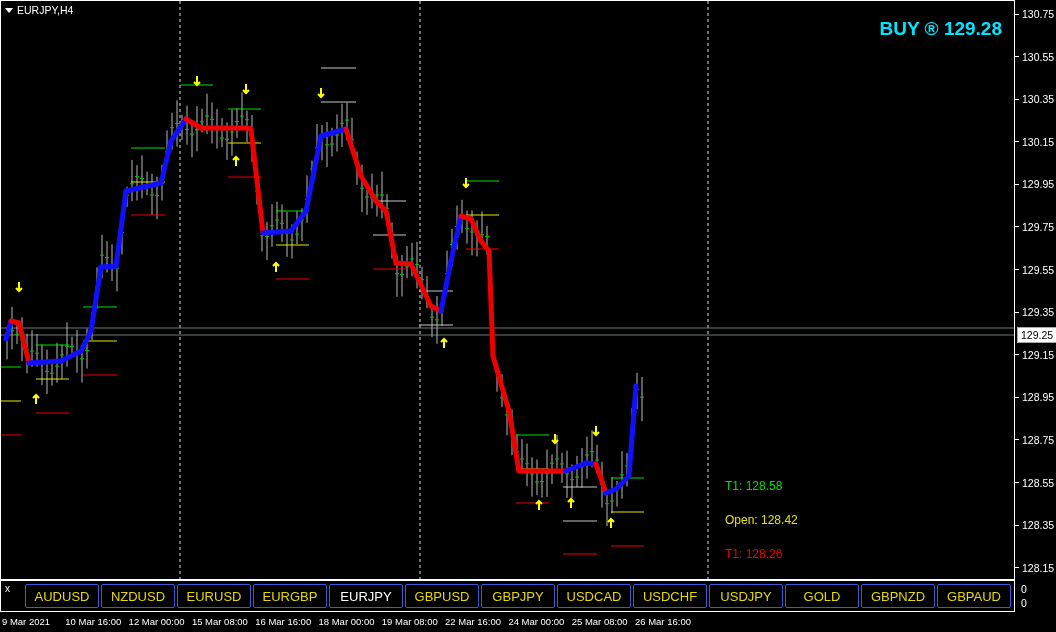 The image size is (1056, 632). I want to click on price-axis-label: 129.75, so click(1035, 226).